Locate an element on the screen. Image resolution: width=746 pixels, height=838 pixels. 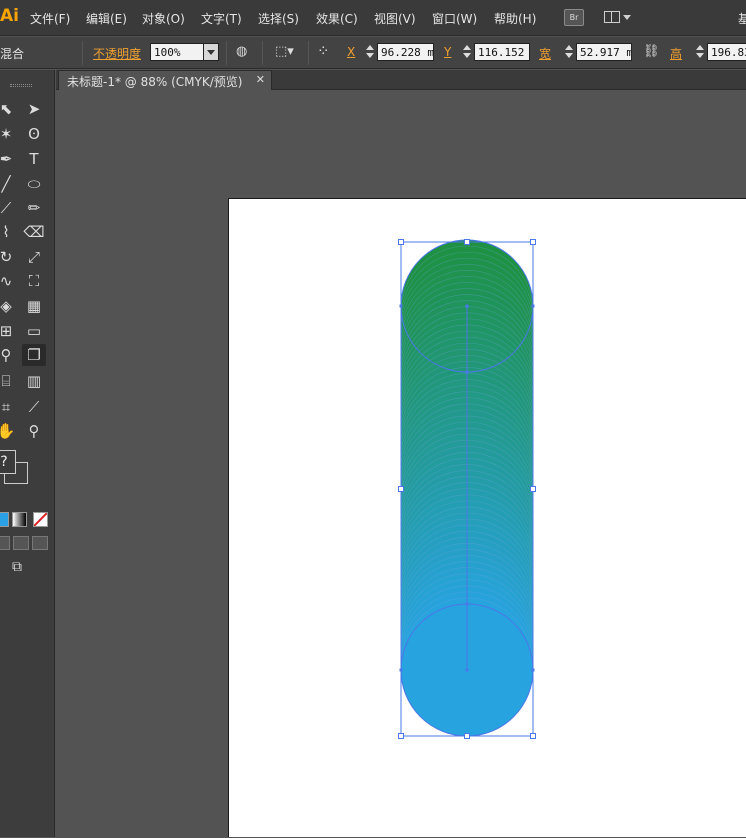
panel-grip is located at coordinates (21, 85).